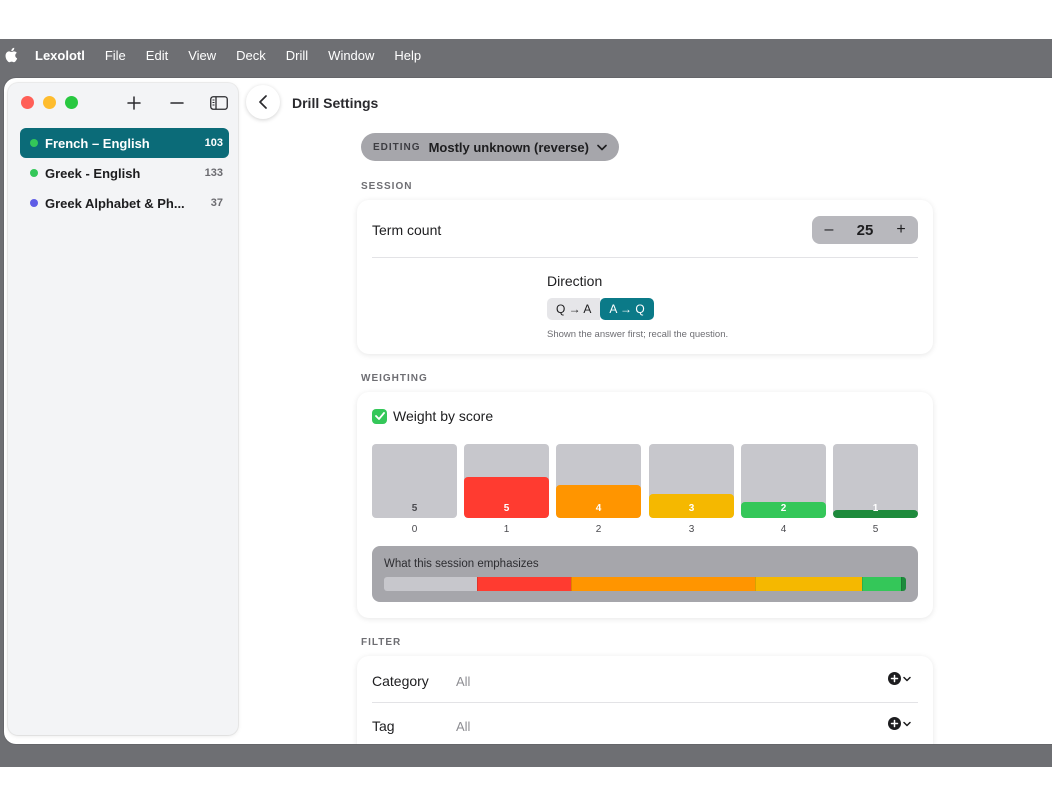 Image resolution: width=1052 pixels, height=806 pixels. I want to click on add-deck-button, so click(134, 103).